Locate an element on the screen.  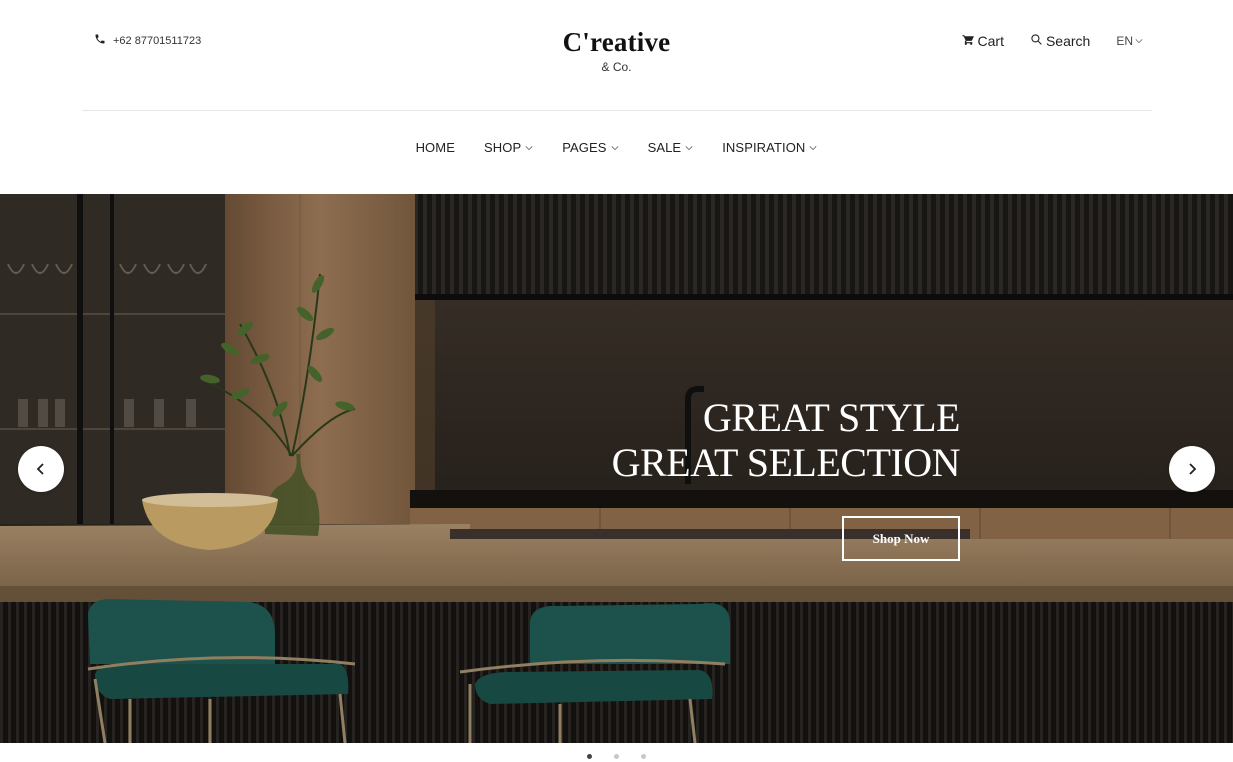
chevron-left-icon is located at coordinates (40, 469).